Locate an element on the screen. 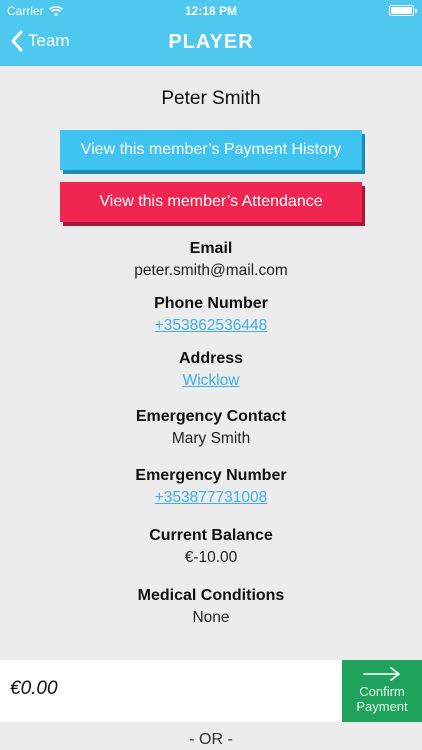 The width and height of the screenshot is (422, 750). confirm-label-line1: Confirm is located at coordinates (382, 691).